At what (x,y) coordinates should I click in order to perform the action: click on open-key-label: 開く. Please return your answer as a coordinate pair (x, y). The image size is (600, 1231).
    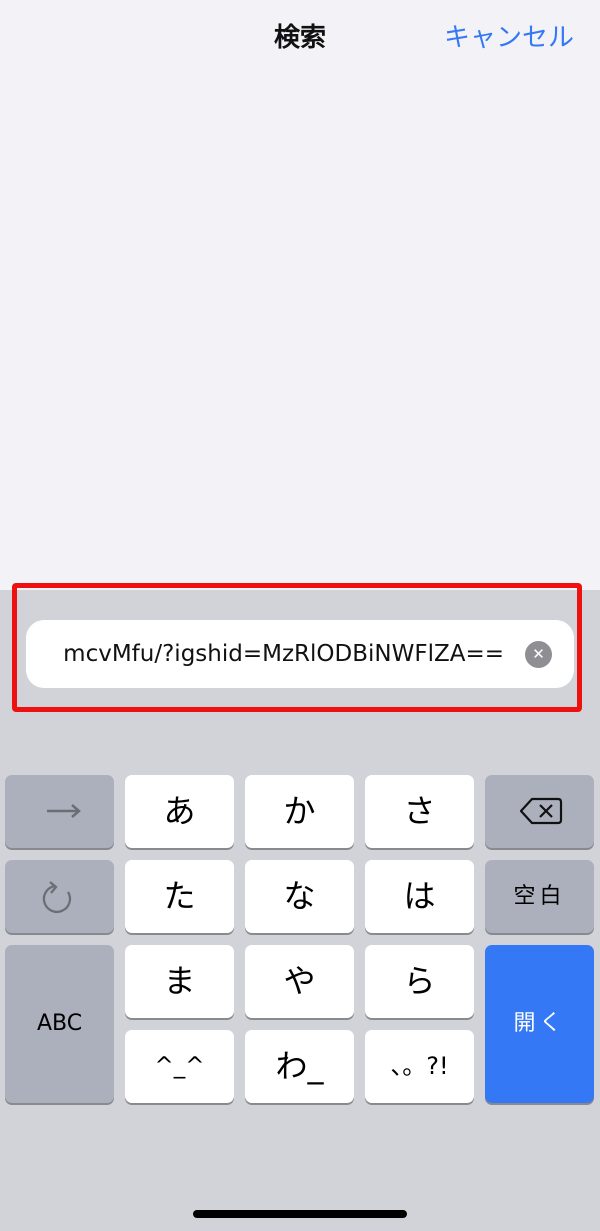
    Looking at the image, I should click on (539, 1023).